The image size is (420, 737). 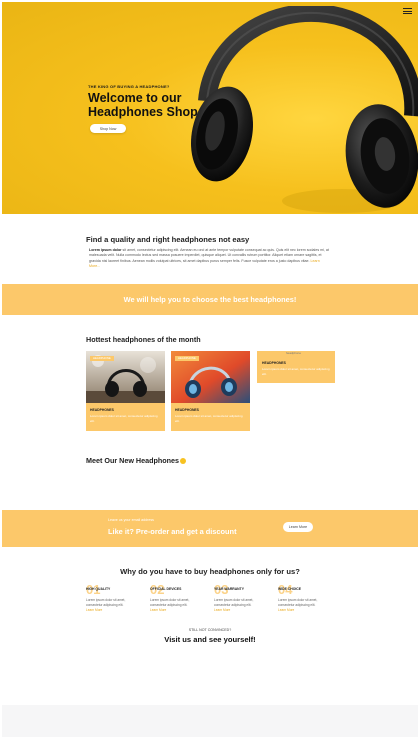 What do you see at coordinates (129, 86) in the screenshot?
I see `hero-kicker: THE KING OF BUYING A HEADPHONE?` at bounding box center [129, 86].